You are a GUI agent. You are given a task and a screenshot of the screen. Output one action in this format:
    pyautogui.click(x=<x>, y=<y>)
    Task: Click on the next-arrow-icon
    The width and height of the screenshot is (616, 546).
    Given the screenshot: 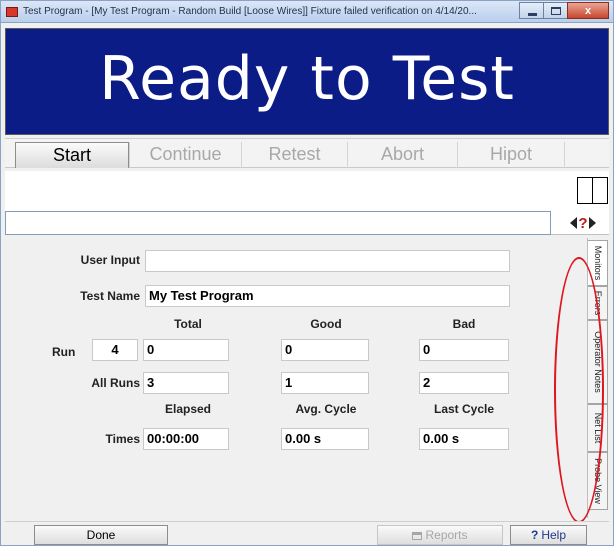 What is the action you would take?
    pyautogui.click(x=592, y=223)
    